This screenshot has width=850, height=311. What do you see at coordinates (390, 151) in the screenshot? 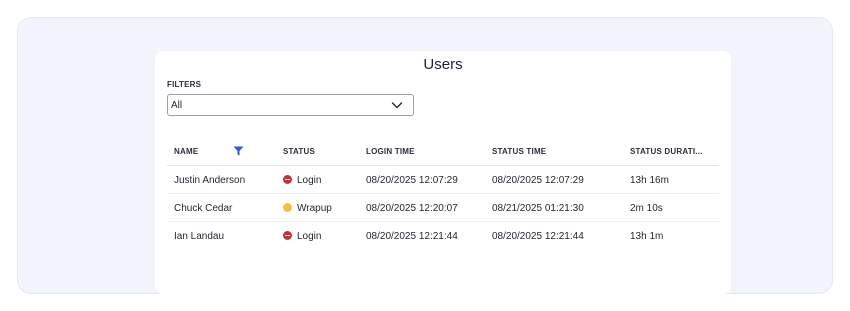
I see `column-header-login-time: LOGIN TIME` at bounding box center [390, 151].